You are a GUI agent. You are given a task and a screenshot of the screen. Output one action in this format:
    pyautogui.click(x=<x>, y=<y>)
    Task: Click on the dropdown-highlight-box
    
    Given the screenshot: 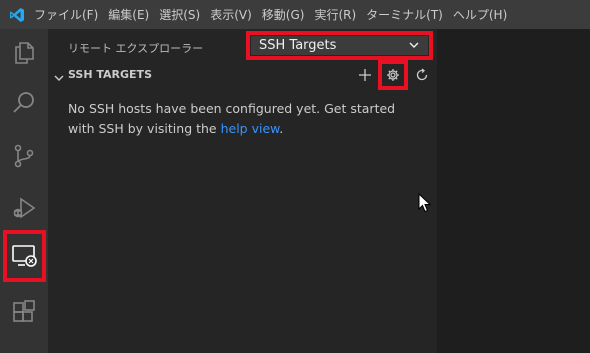 What is the action you would take?
    pyautogui.click(x=339, y=45)
    